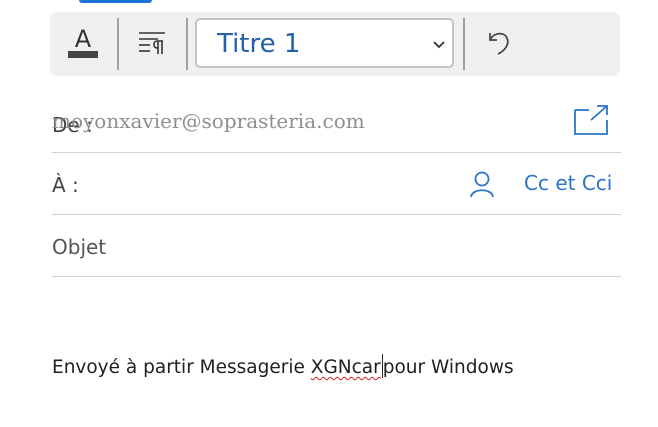  I want to click on paragraph-format-button, so click(152, 44).